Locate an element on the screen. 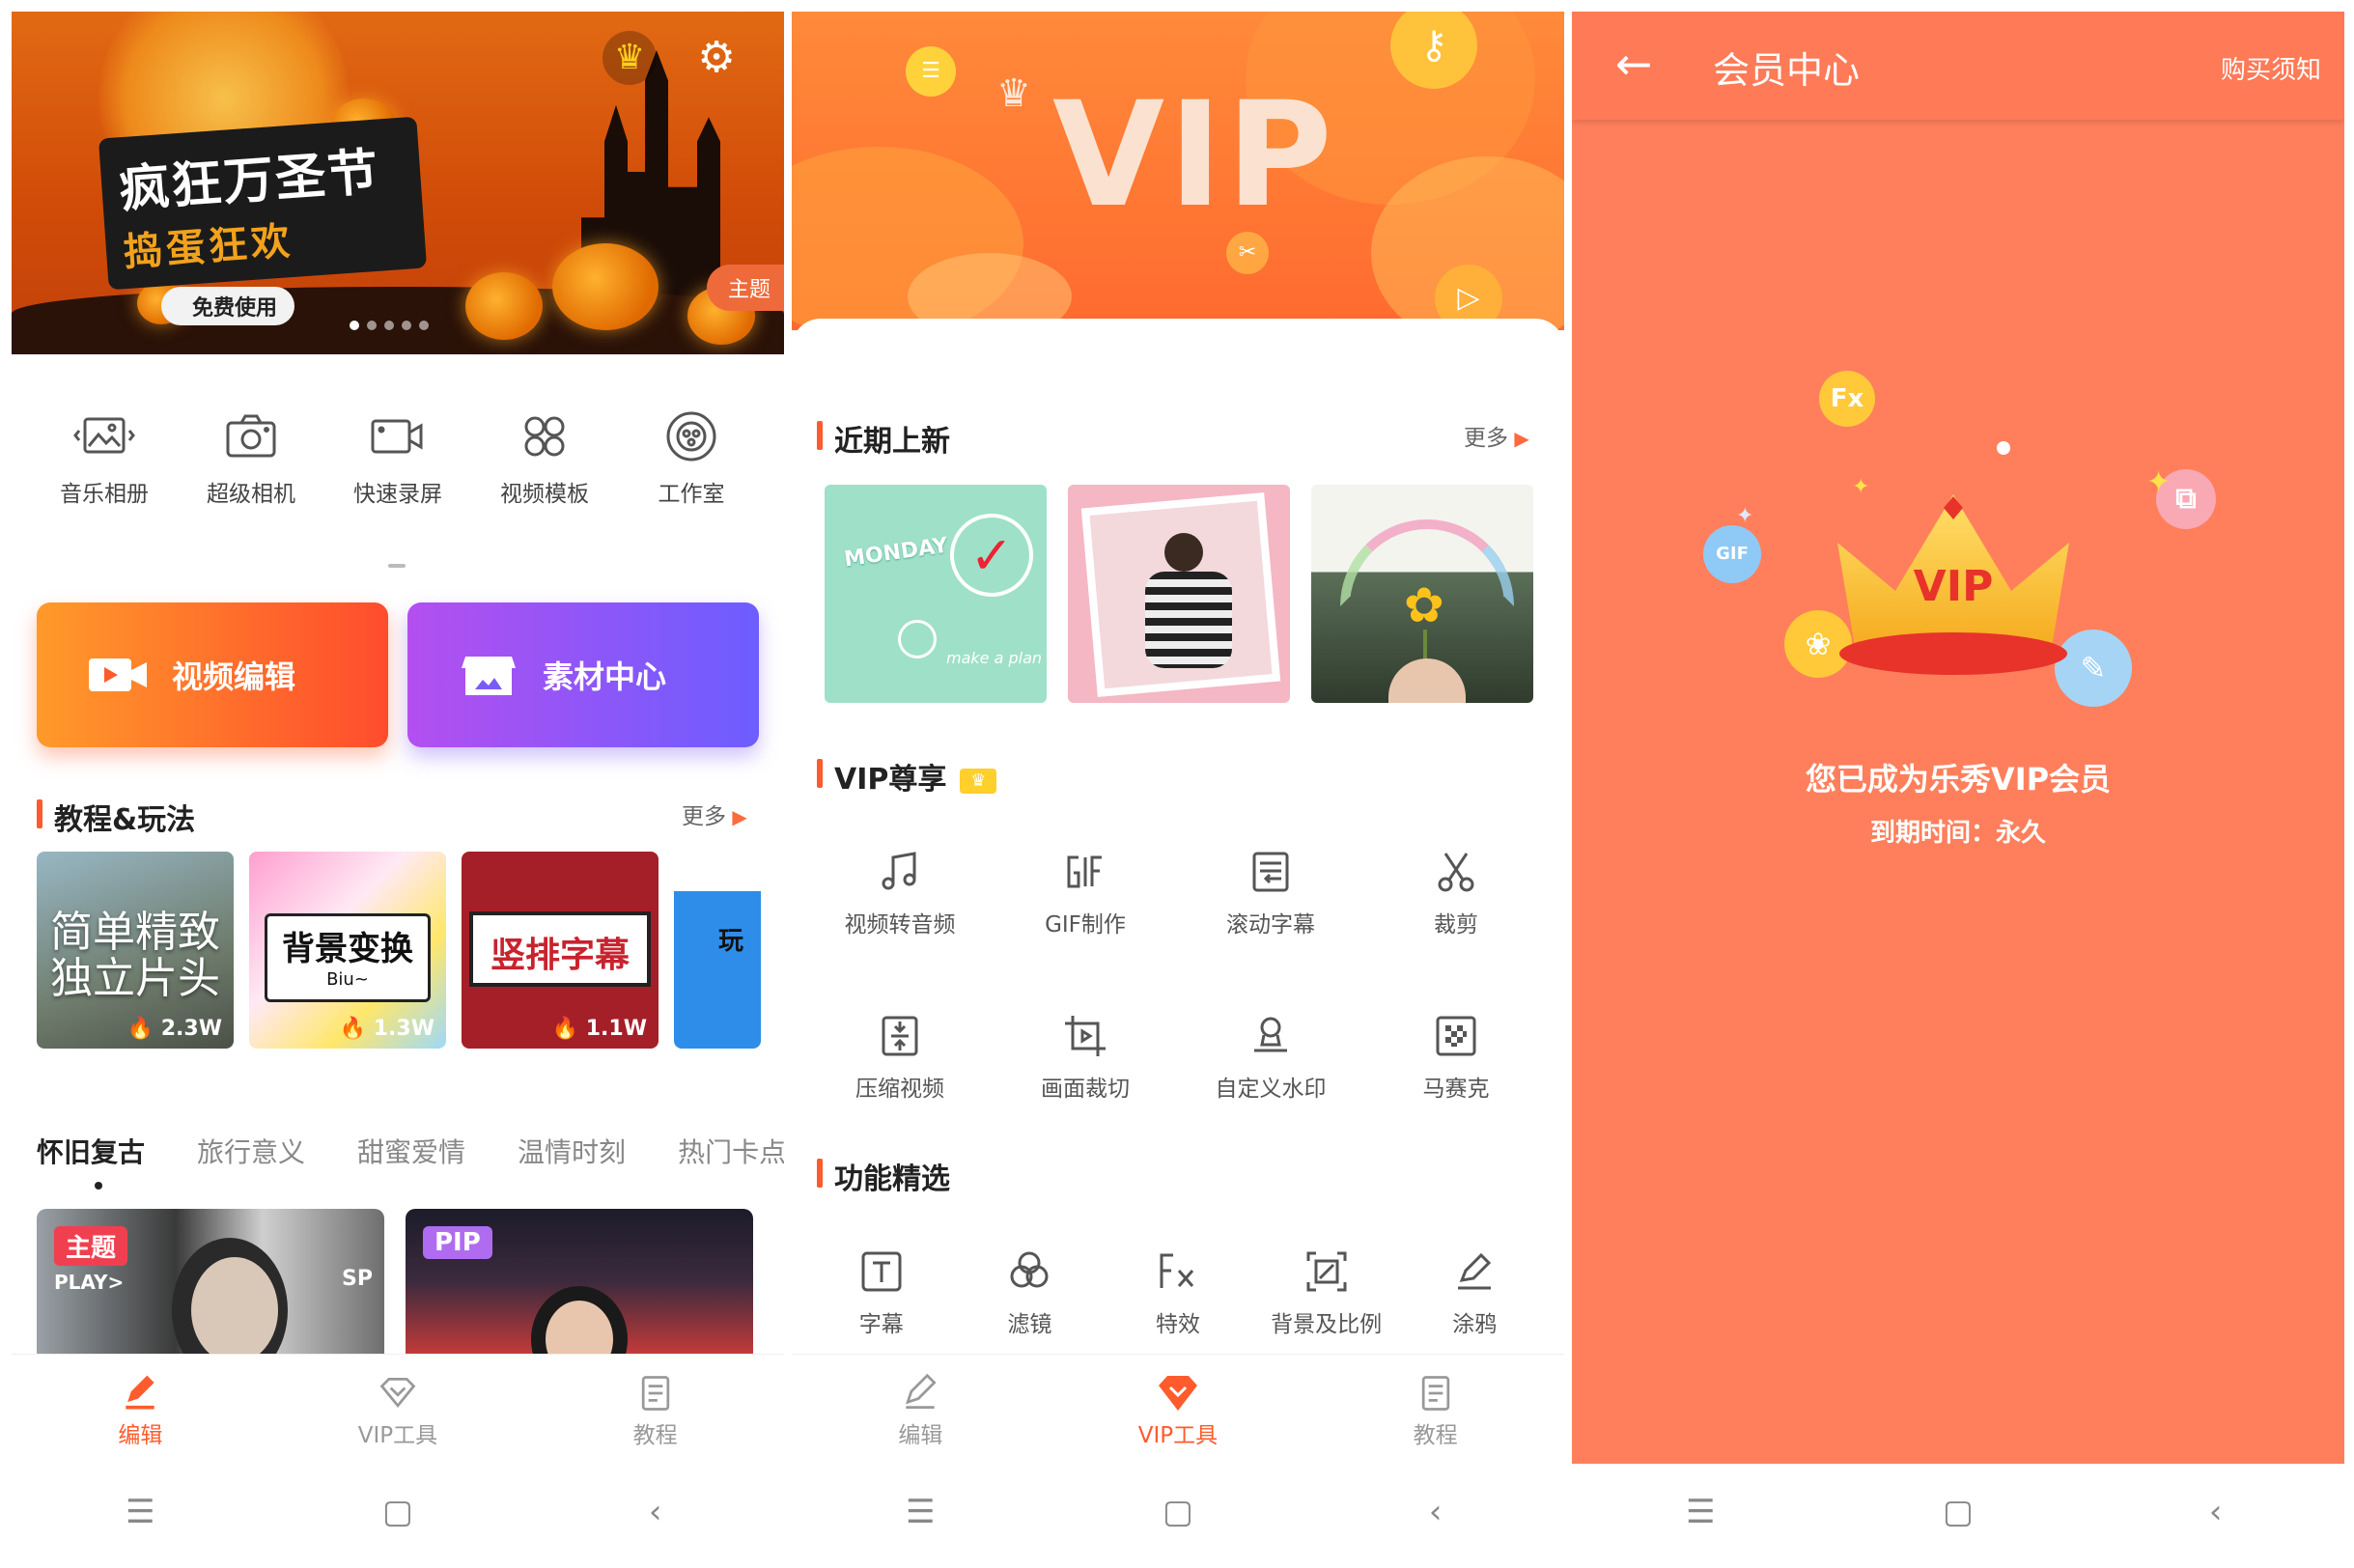 This screenshot has height=1568, width=2354. tutorial-more-link: 更多 is located at coordinates (714, 814).